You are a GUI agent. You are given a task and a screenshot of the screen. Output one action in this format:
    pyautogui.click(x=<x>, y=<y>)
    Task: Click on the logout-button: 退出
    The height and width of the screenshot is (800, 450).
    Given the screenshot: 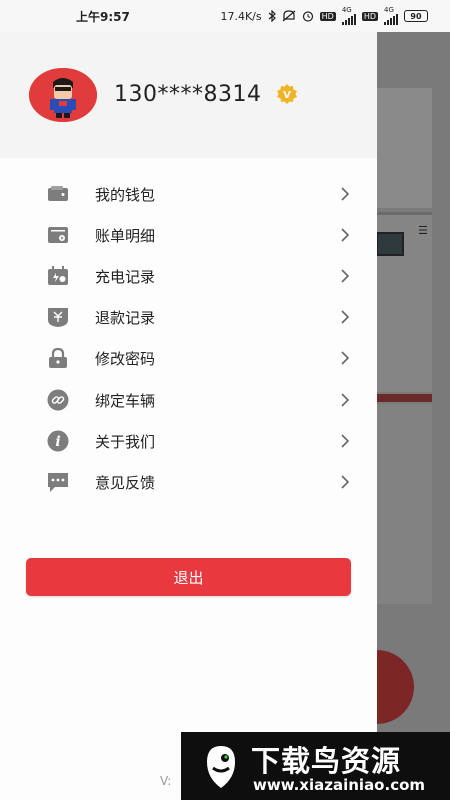 What is the action you would take?
    pyautogui.click(x=188, y=577)
    